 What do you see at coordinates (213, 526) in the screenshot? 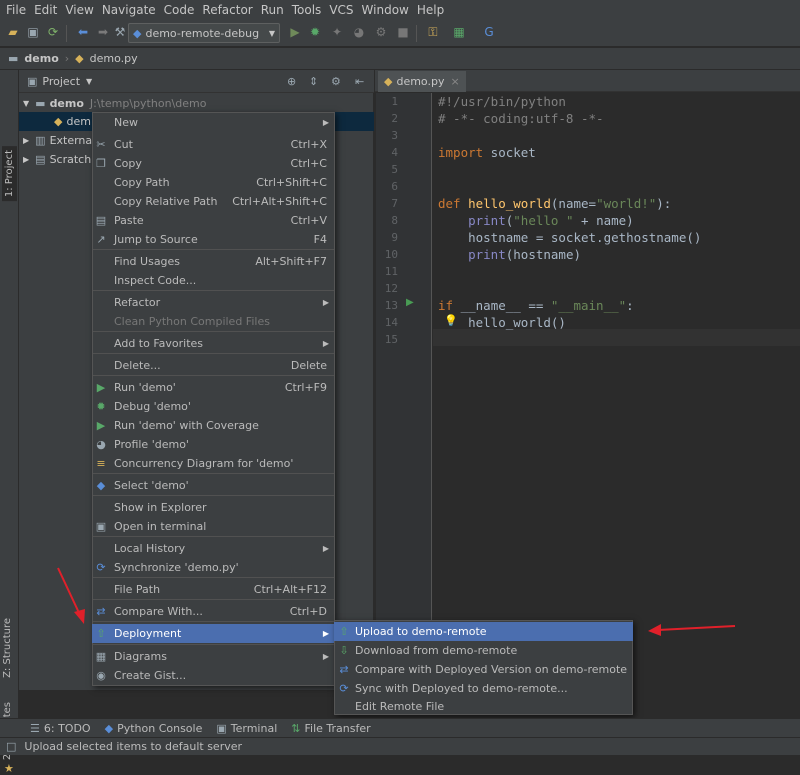
I see `context-menu-item: ▣ Open in terminal` at bounding box center [213, 526].